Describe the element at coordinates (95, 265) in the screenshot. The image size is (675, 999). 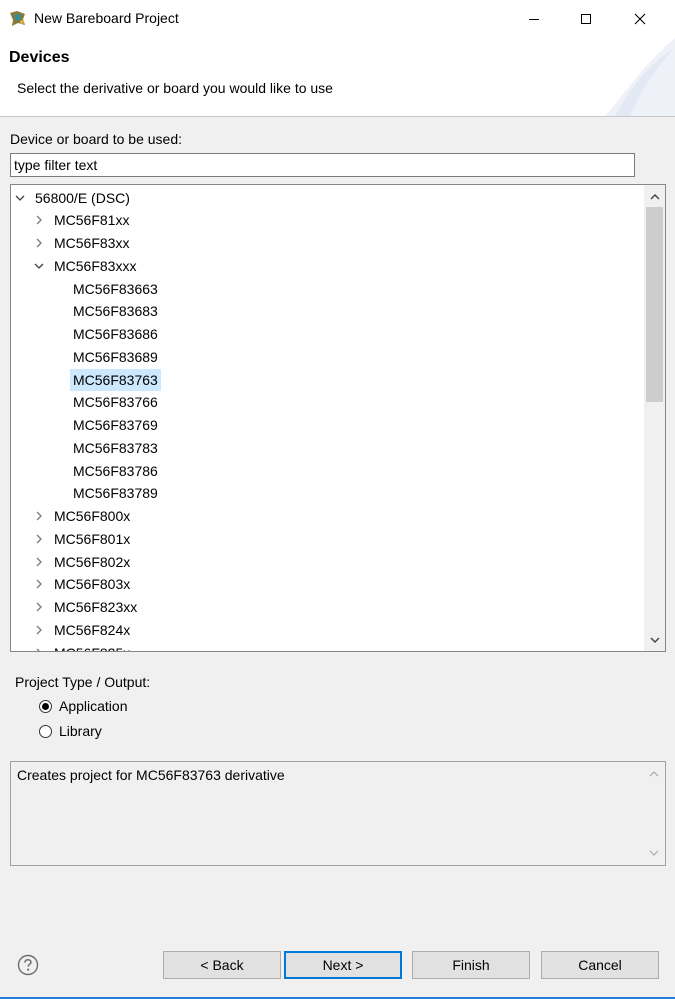
I see `tree-item-label: MC56F83xxx` at that location.